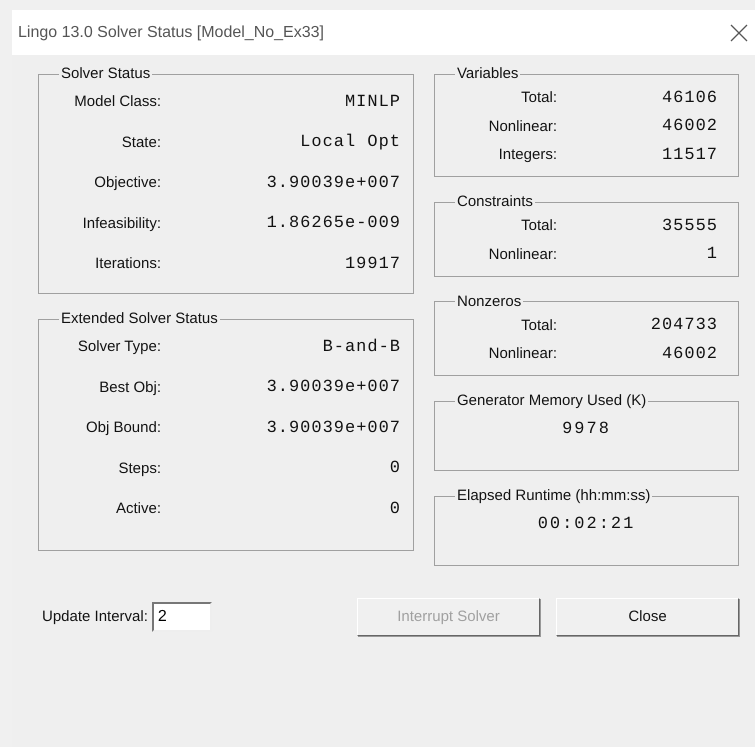 The width and height of the screenshot is (755, 747). What do you see at coordinates (139, 319) in the screenshot?
I see `group-title: Extended Solver Status` at bounding box center [139, 319].